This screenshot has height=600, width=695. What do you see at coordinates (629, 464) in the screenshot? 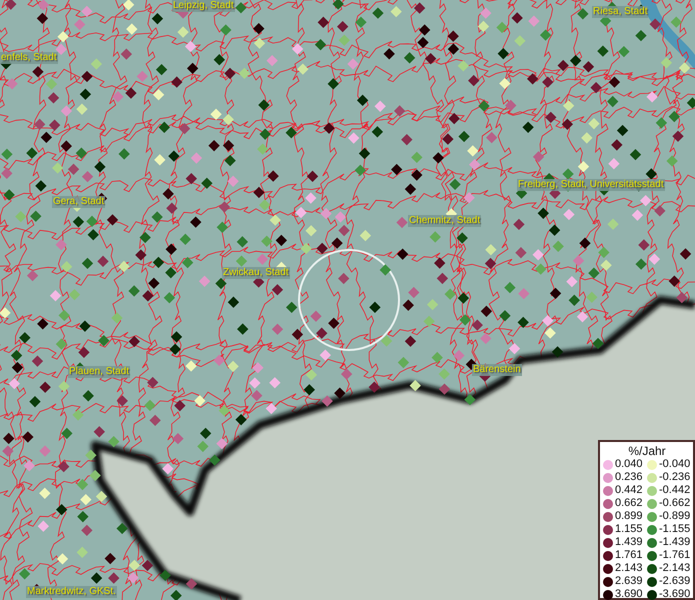
I see `legend-value: 0.040` at bounding box center [629, 464].